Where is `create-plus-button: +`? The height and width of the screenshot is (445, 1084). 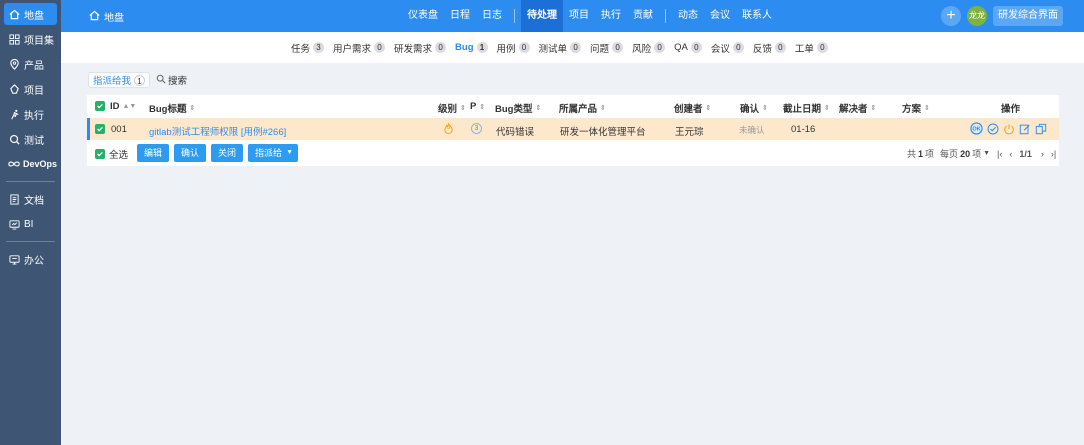 create-plus-button: + is located at coordinates (951, 16).